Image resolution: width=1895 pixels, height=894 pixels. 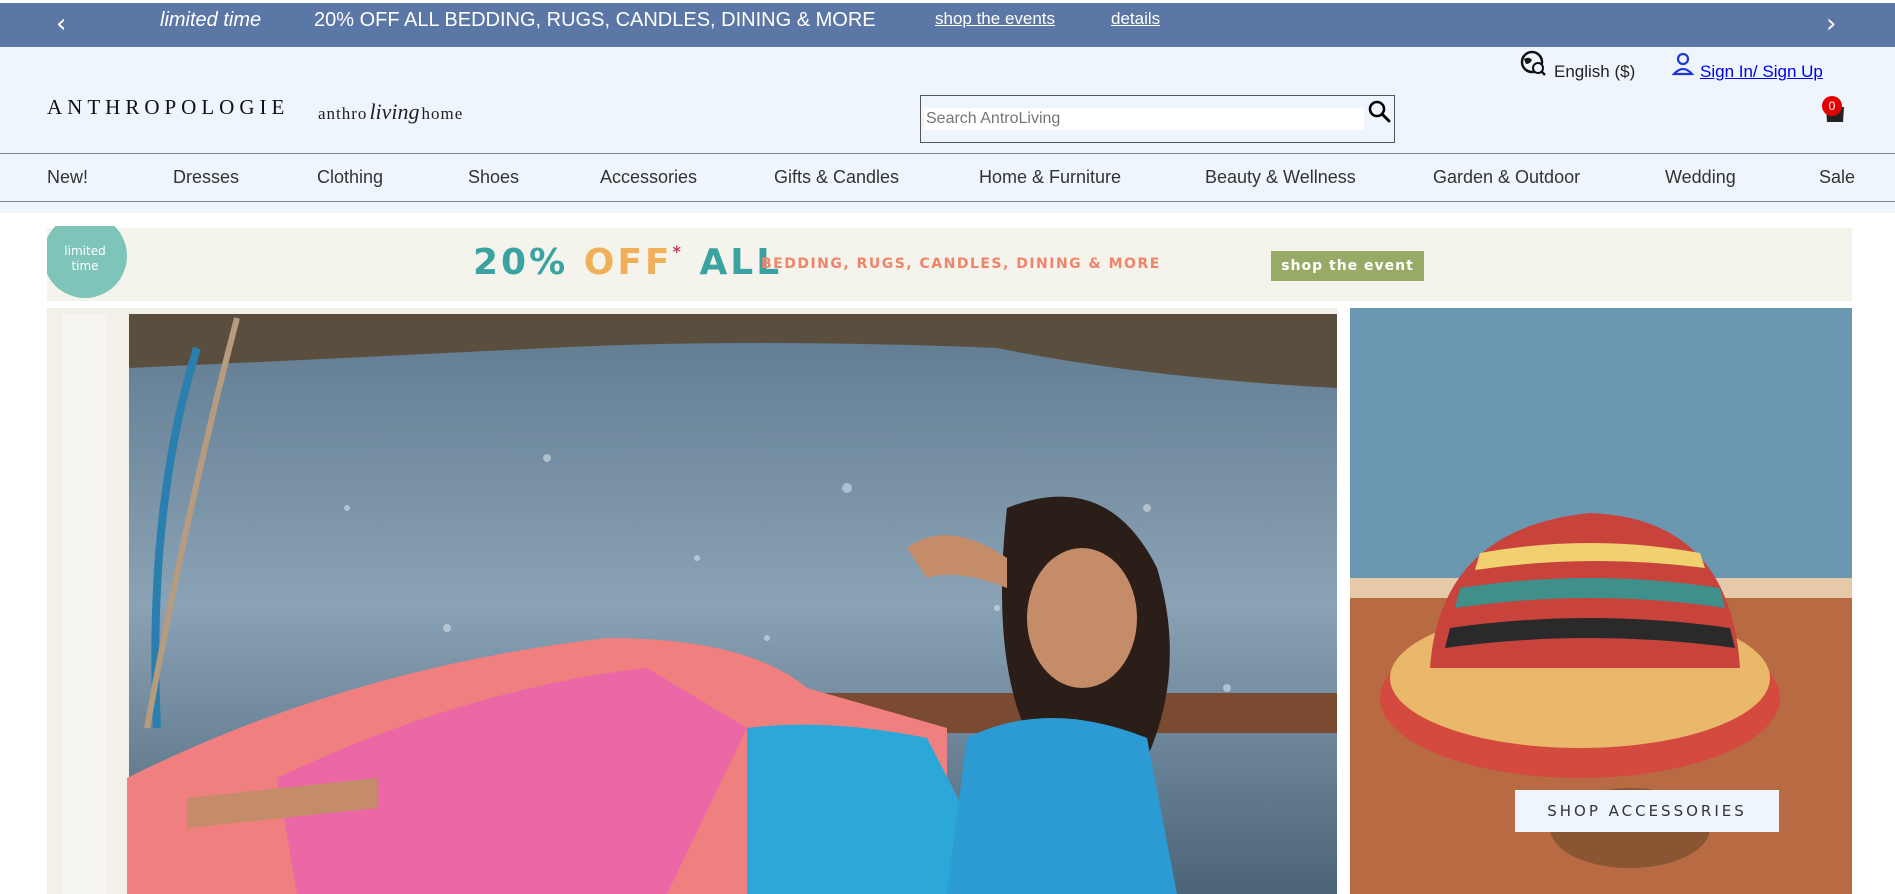 What do you see at coordinates (678, 251) in the screenshot?
I see `off-asterisk: *` at bounding box center [678, 251].